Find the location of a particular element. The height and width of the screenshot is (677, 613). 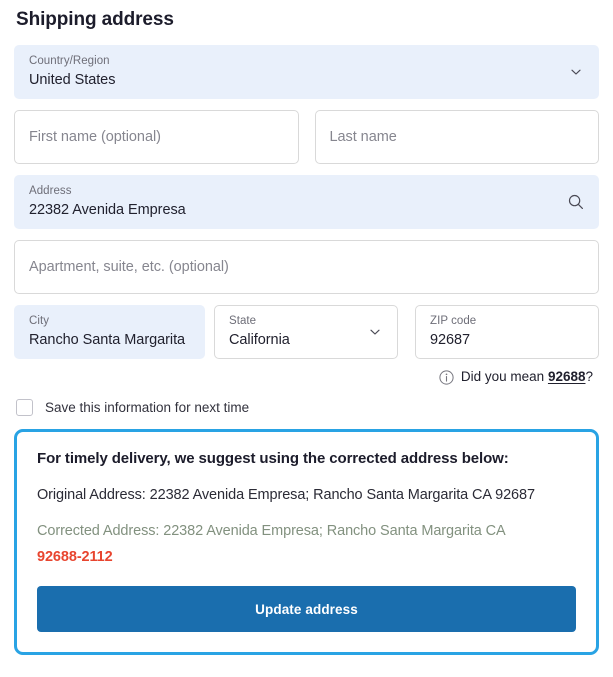

update-address-button: Update address is located at coordinates (306, 609).